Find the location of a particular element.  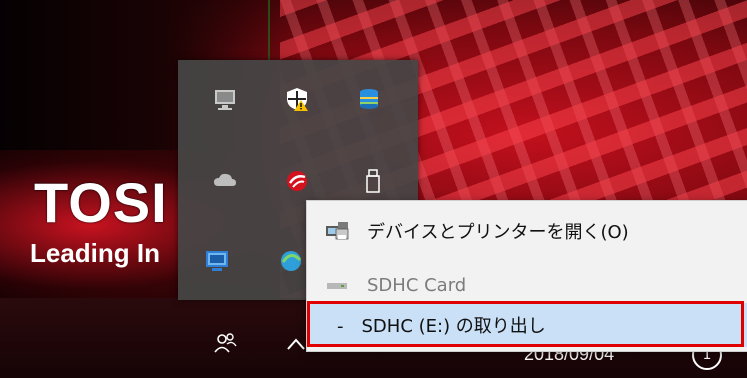

wallpaper-tagline-text: Leading In is located at coordinates (95, 253).